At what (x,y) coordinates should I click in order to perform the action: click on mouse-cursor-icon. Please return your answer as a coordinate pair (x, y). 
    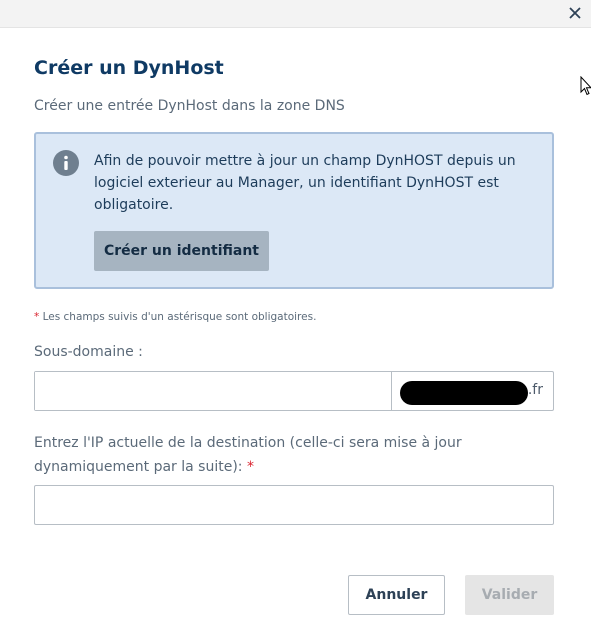
    Looking at the image, I should click on (585, 86).